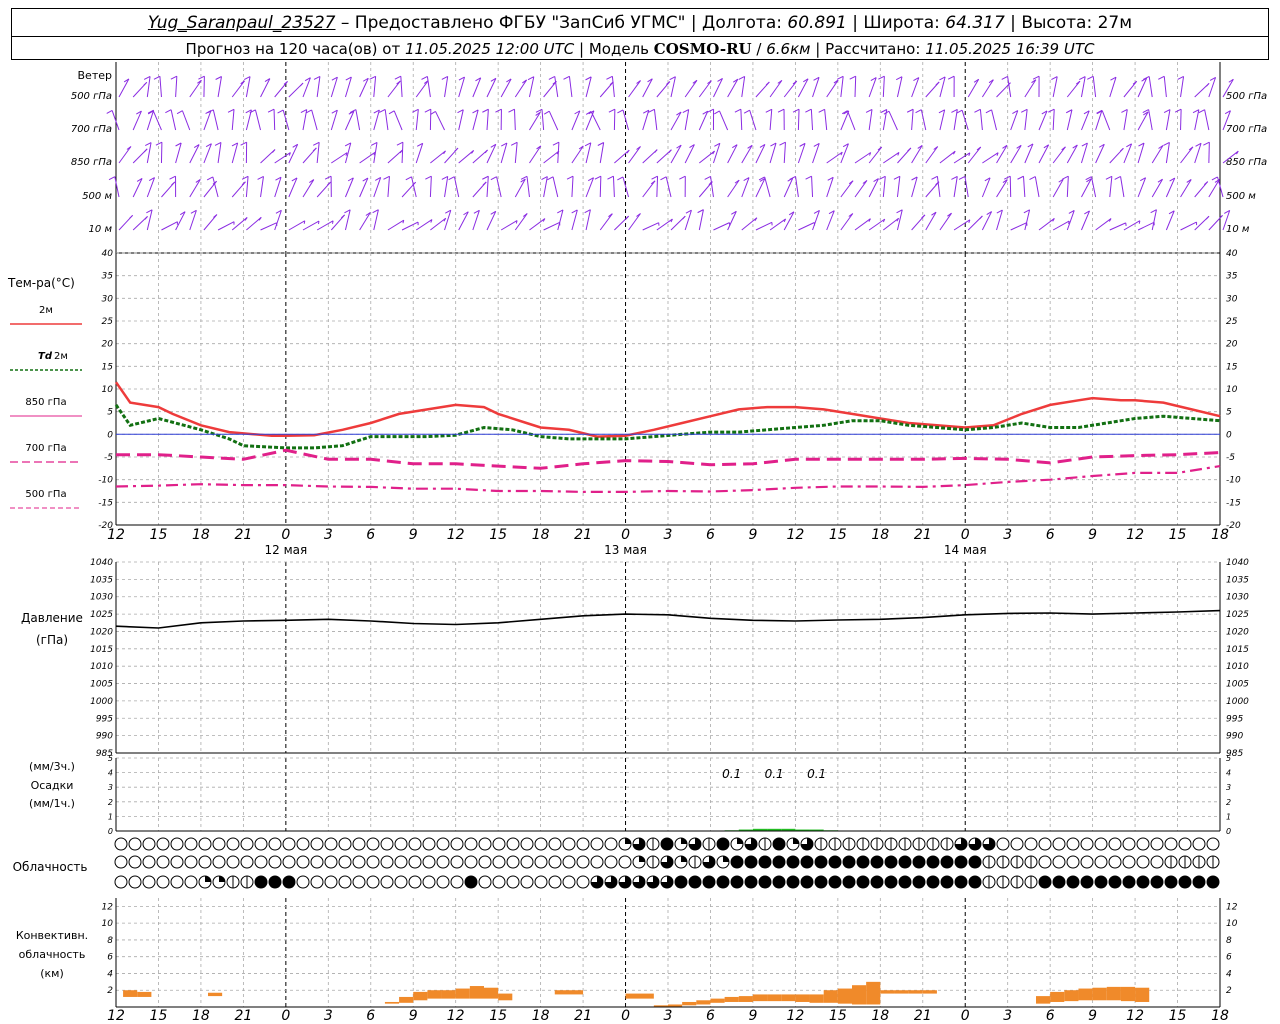  Describe the element at coordinates (108, 924) in the screenshot. I see `conv-tick-left: 10` at that location.